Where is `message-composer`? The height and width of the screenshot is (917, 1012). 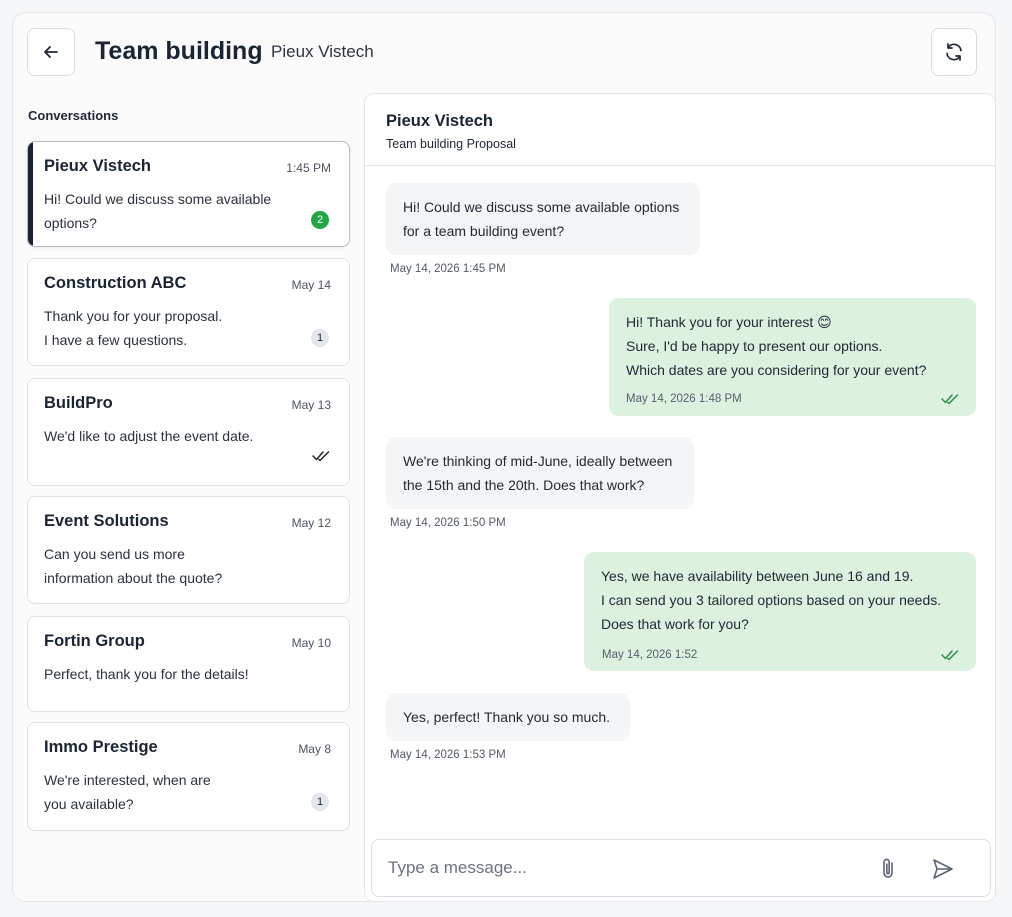
message-composer is located at coordinates (681, 868).